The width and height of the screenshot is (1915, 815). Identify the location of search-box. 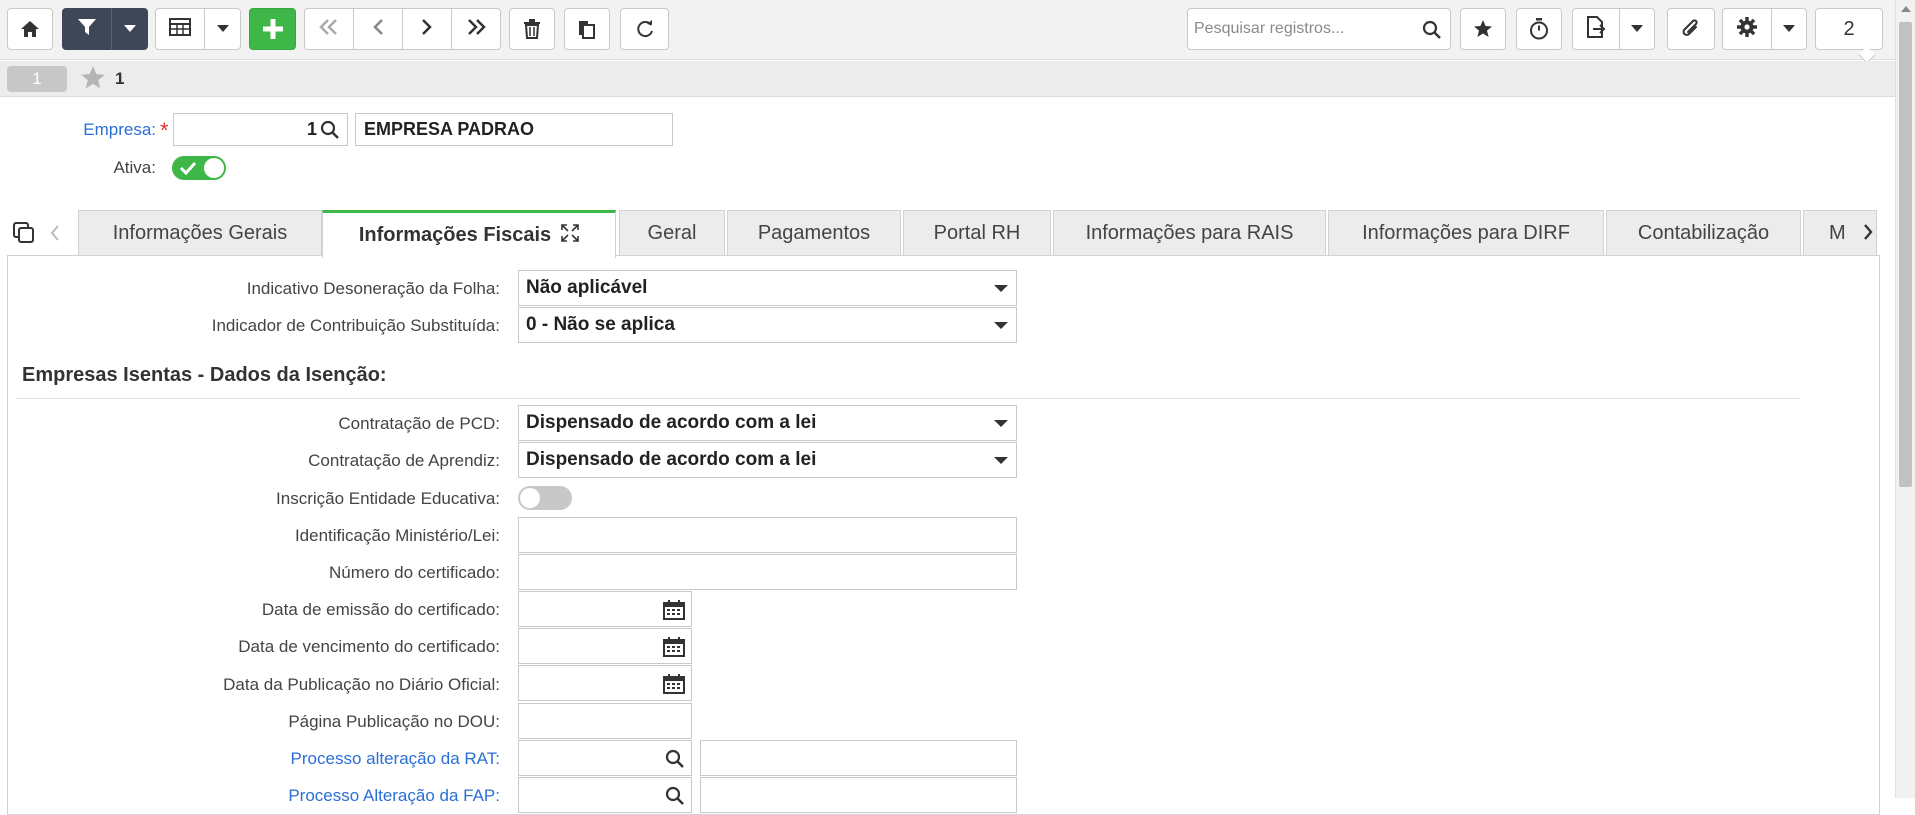
(1319, 29).